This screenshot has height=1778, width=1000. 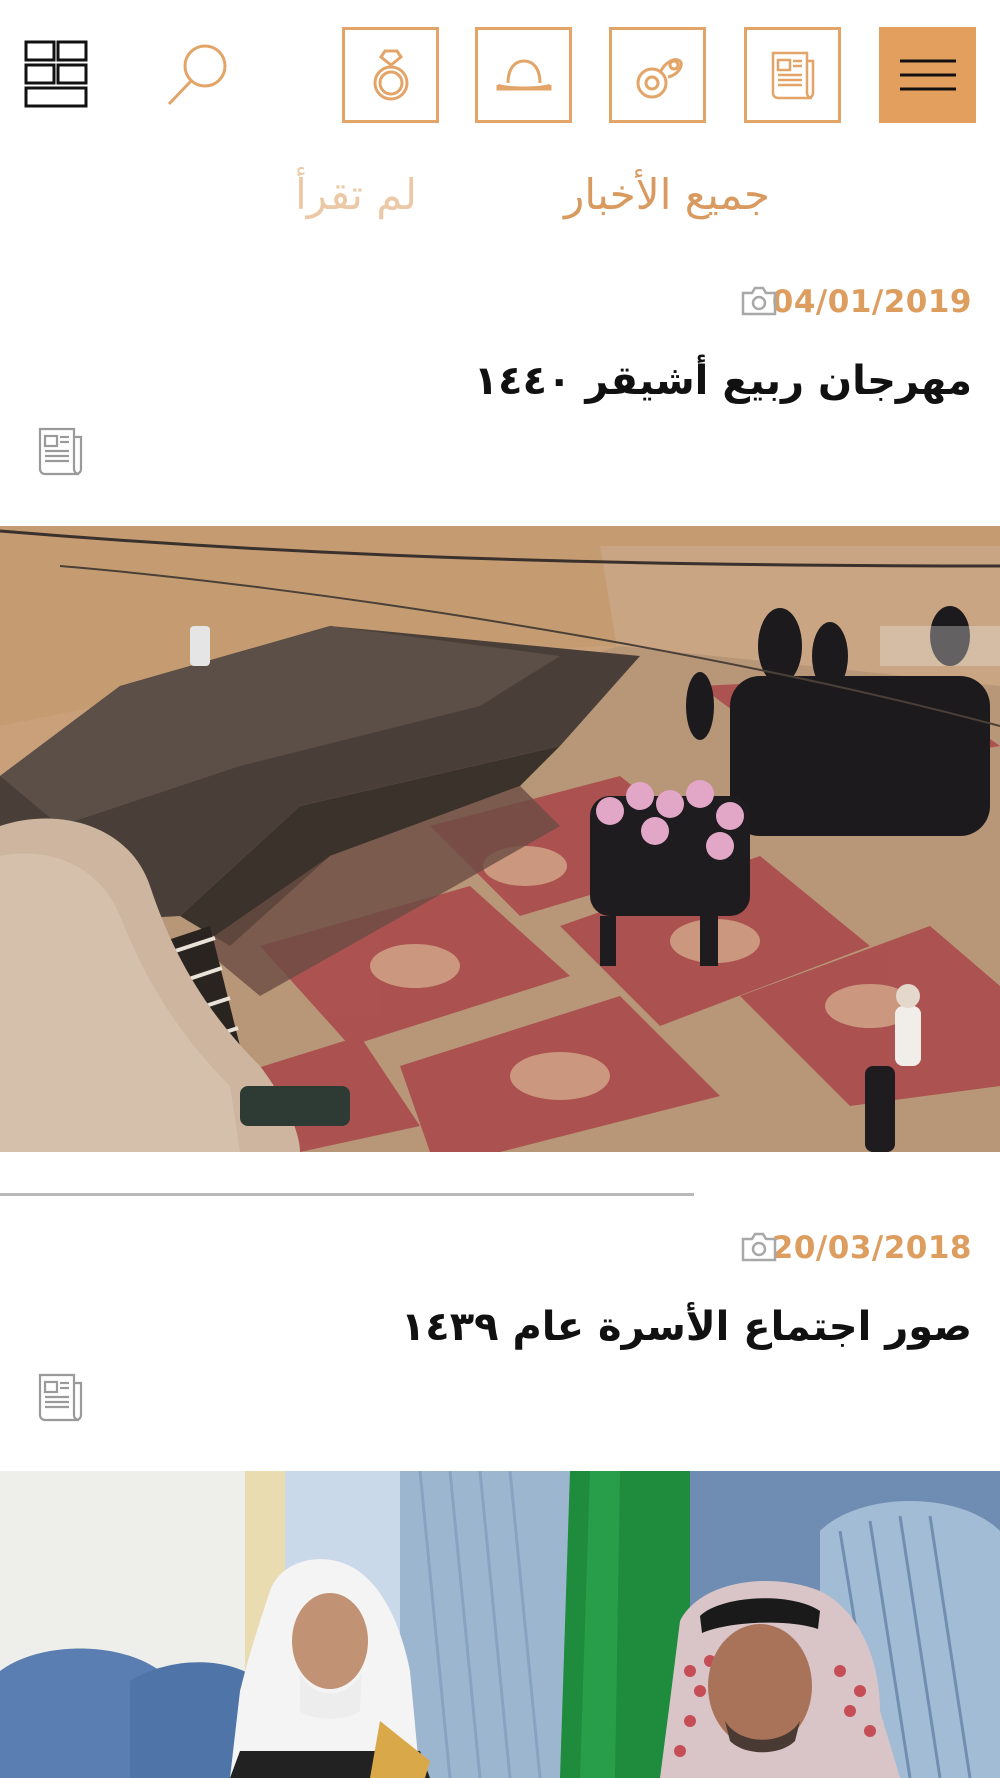 I want to click on tab-unread: لم تقرأ, so click(x=356, y=195).